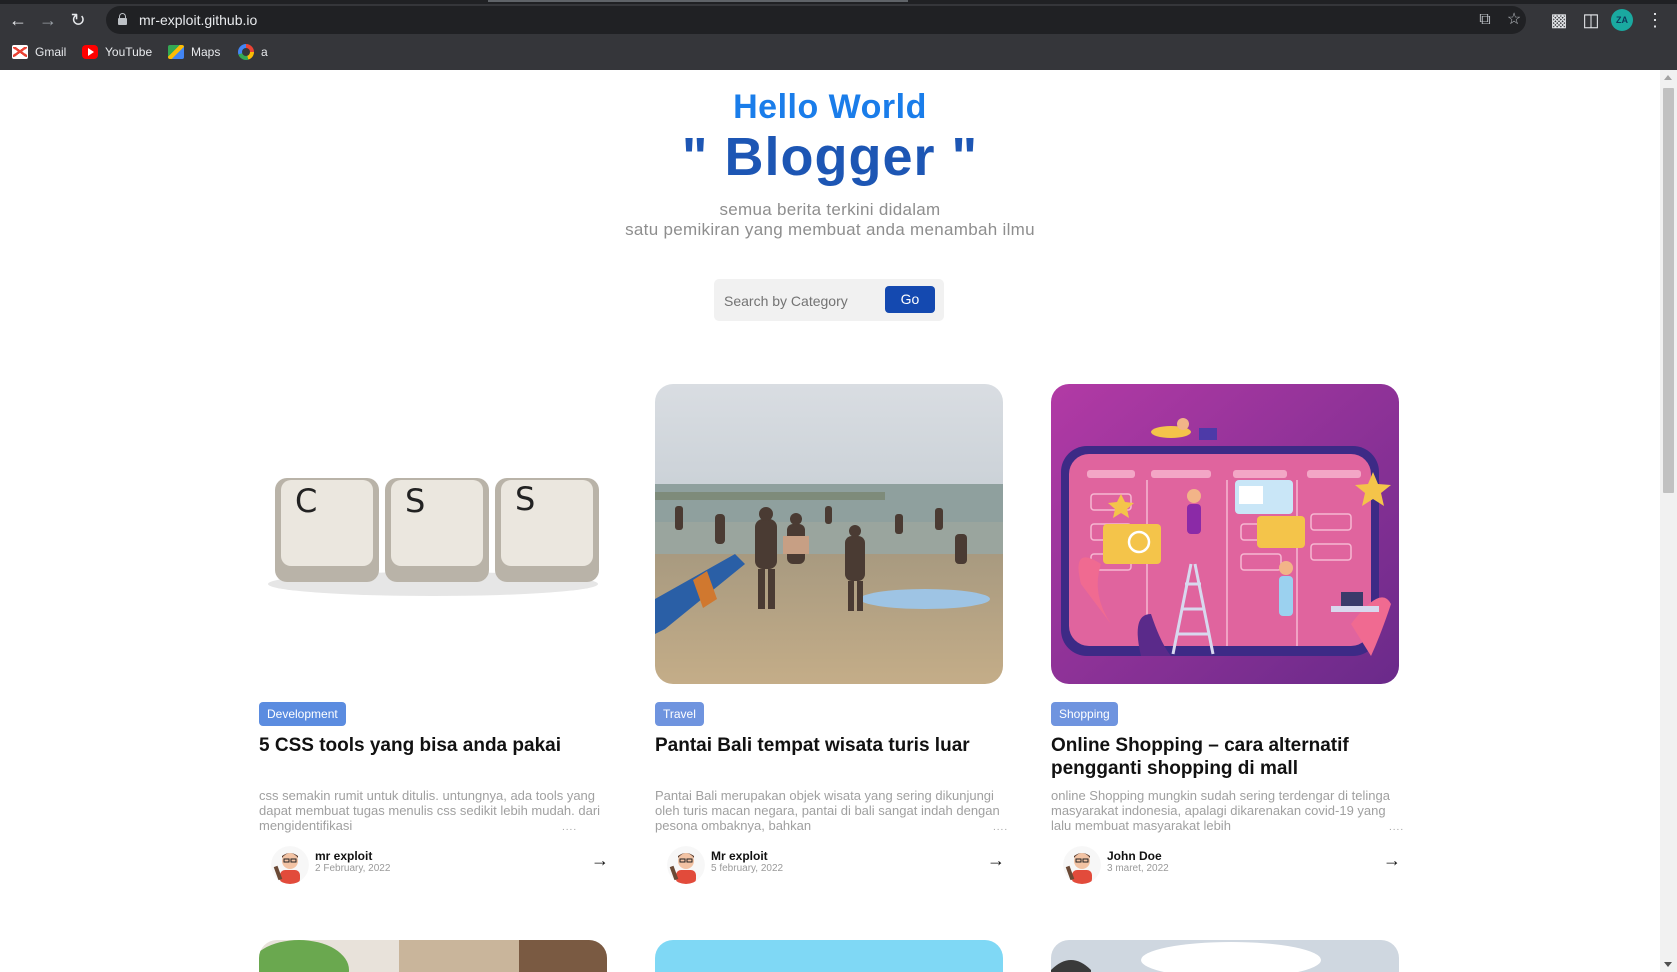 This screenshot has height=972, width=1677. I want to click on scroll-down-arrow-icon, so click(1668, 964).